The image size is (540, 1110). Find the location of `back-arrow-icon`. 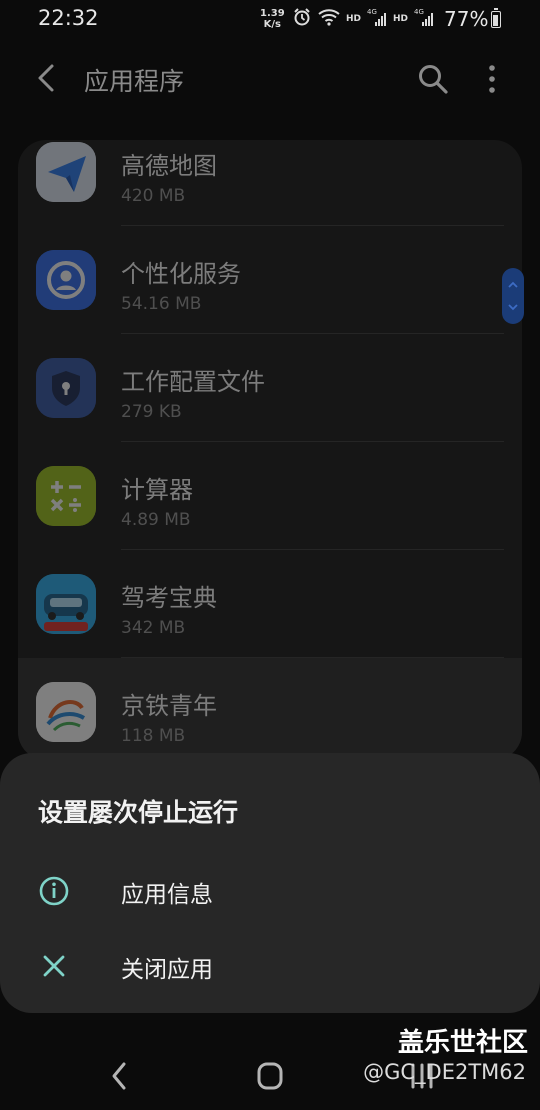

back-arrow-icon is located at coordinates (48, 78).